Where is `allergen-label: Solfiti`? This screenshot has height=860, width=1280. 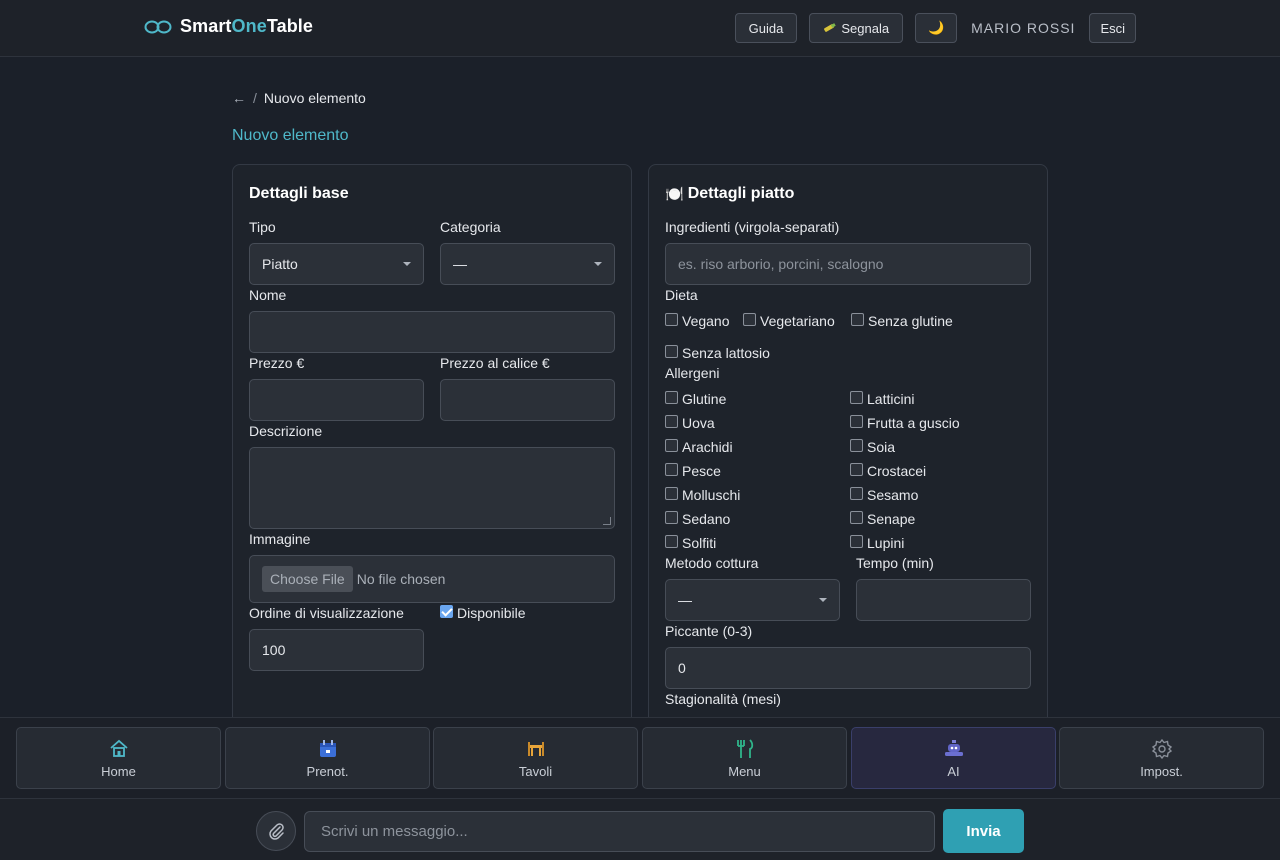 allergen-label: Solfiti is located at coordinates (699, 543).